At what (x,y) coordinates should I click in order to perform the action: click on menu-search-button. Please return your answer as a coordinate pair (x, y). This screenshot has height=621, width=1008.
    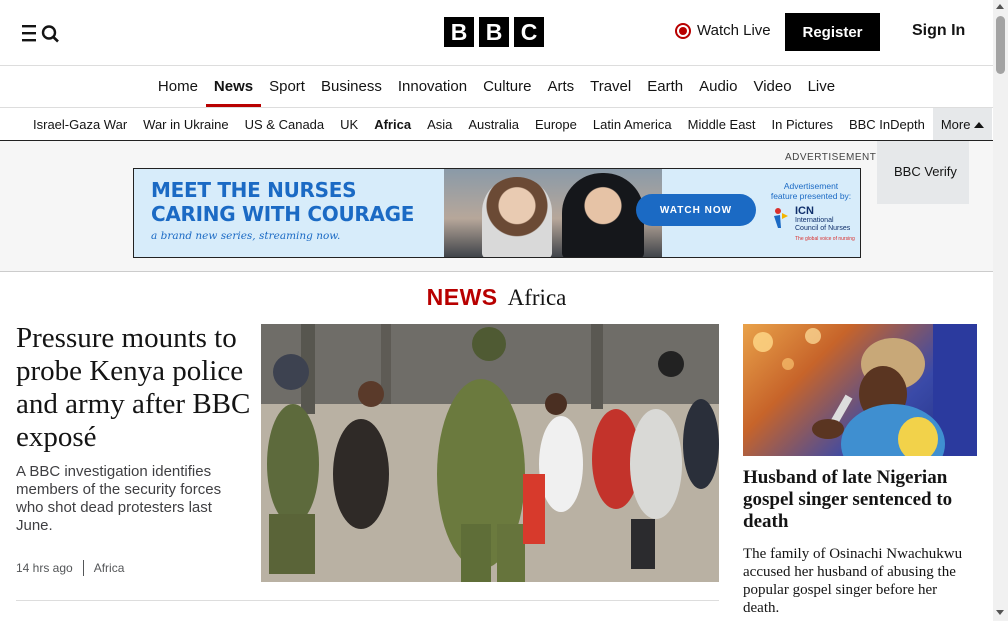
    Looking at the image, I should click on (42, 33).